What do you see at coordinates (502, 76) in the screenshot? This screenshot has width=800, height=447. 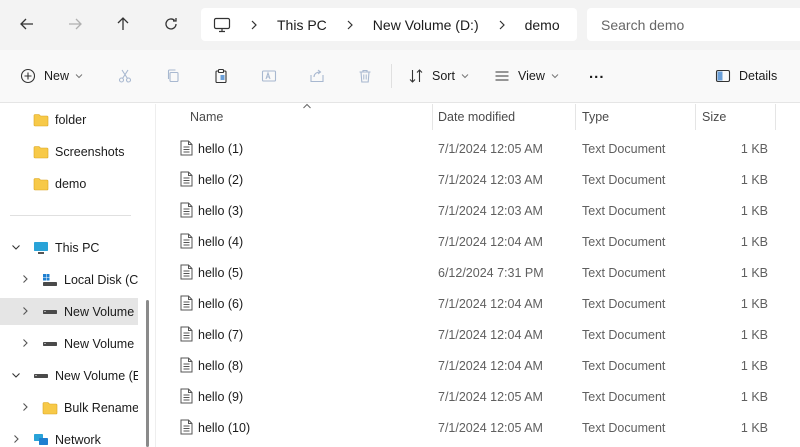 I see `list-view-icon` at bounding box center [502, 76].